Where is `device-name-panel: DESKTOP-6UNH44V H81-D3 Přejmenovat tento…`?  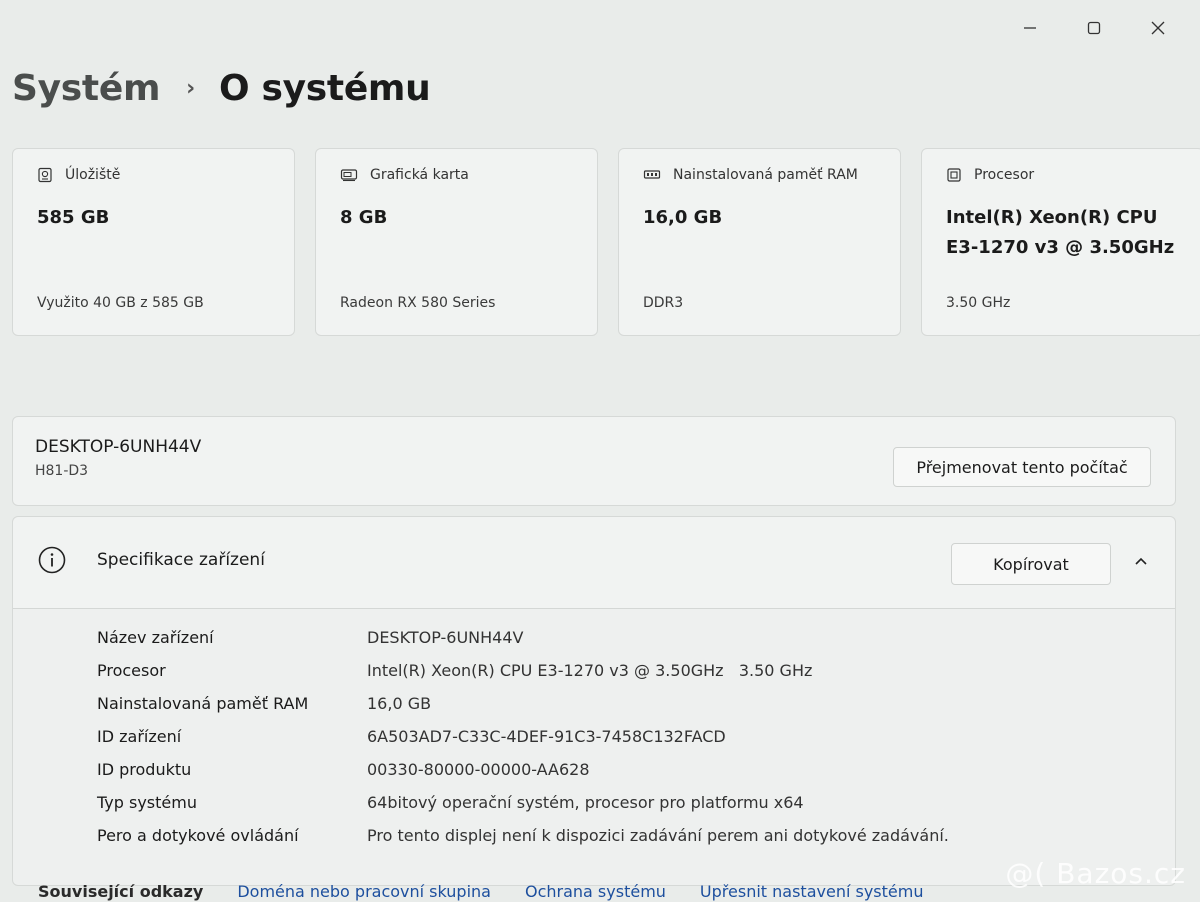 device-name-panel: DESKTOP-6UNH44V H81-D3 Přejmenovat tento… is located at coordinates (594, 461).